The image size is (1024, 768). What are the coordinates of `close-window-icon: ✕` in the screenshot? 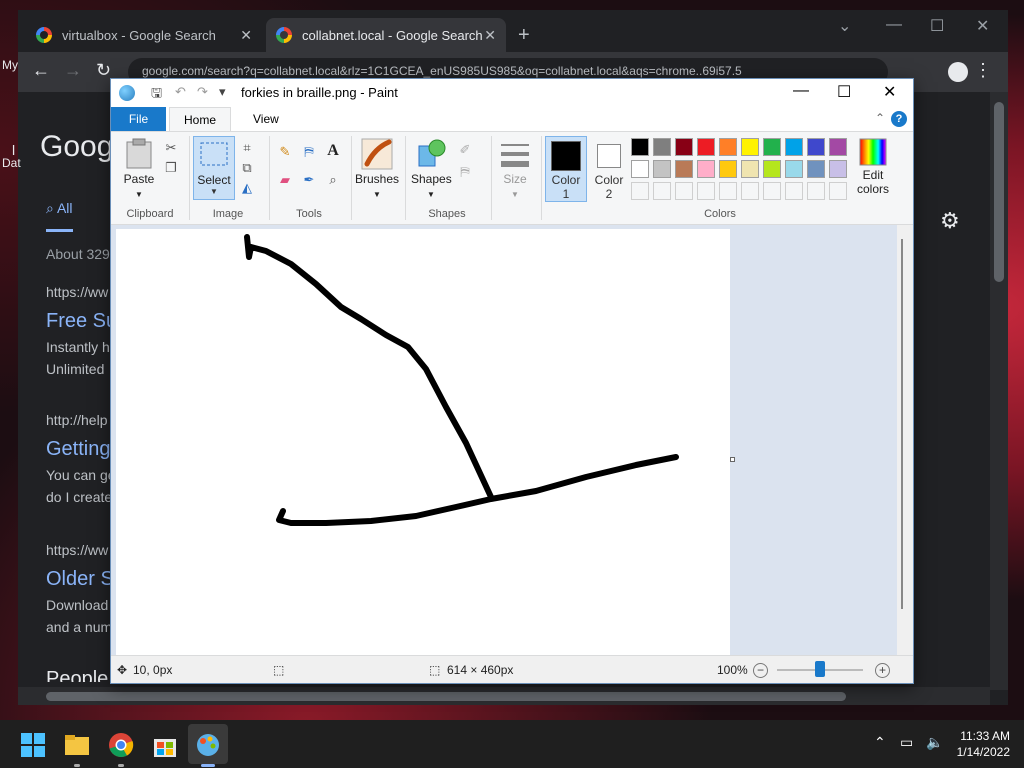 It's located at (982, 26).